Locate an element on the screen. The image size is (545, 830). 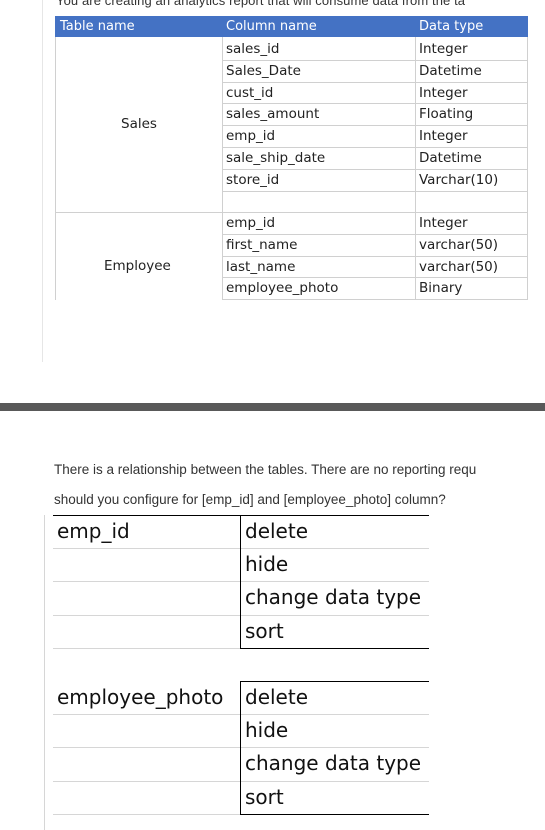
sales-table-name: Sales is located at coordinates (139, 124).